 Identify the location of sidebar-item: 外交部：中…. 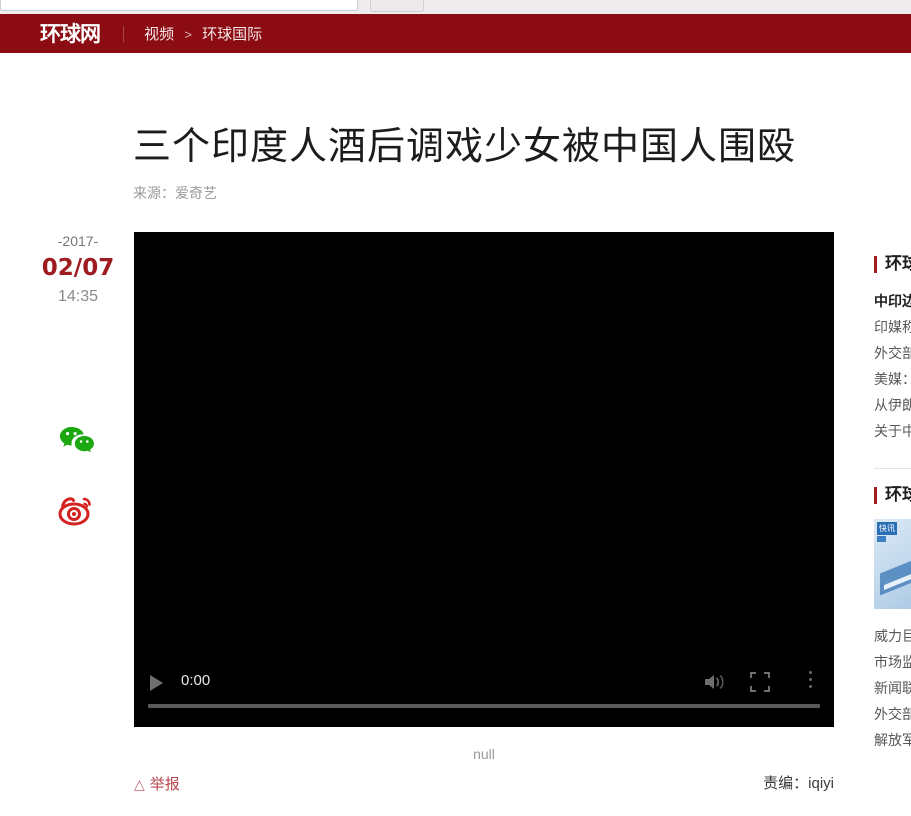
(892, 714).